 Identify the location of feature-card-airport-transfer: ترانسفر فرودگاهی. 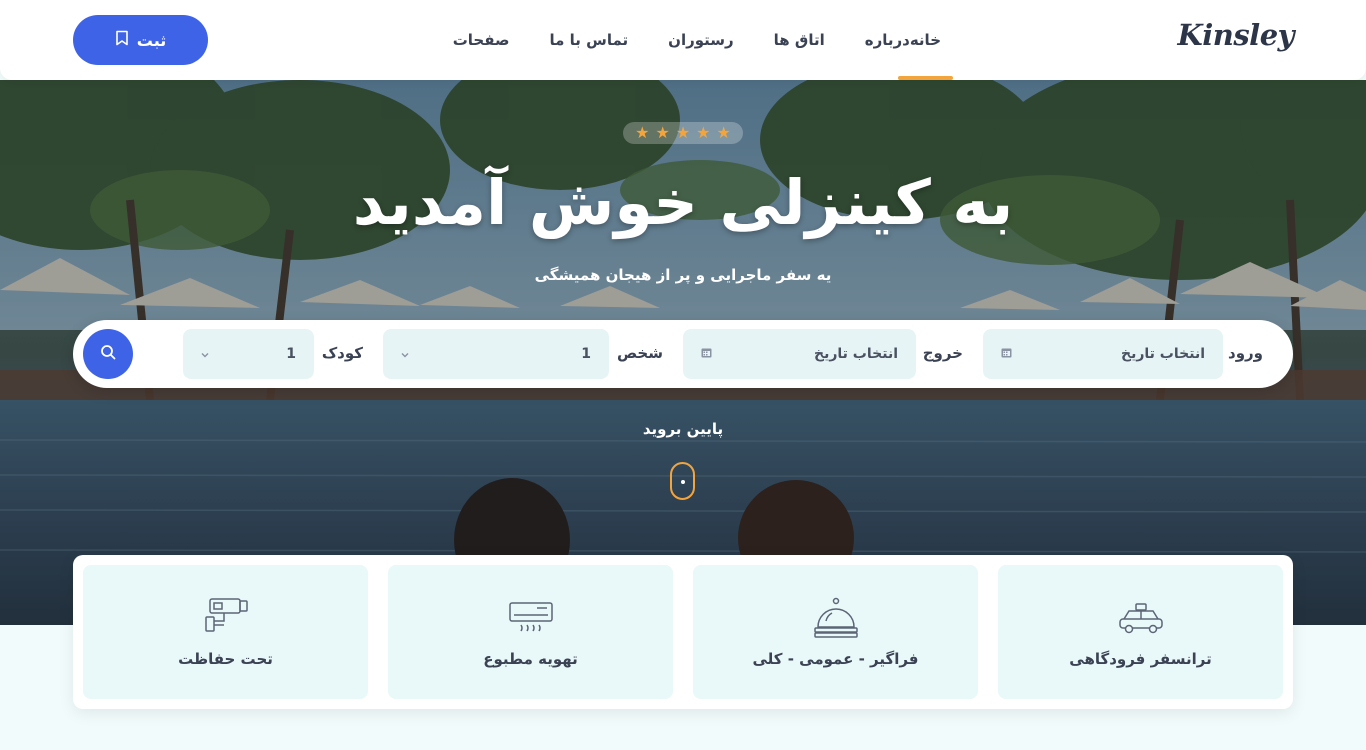
(1140, 632).